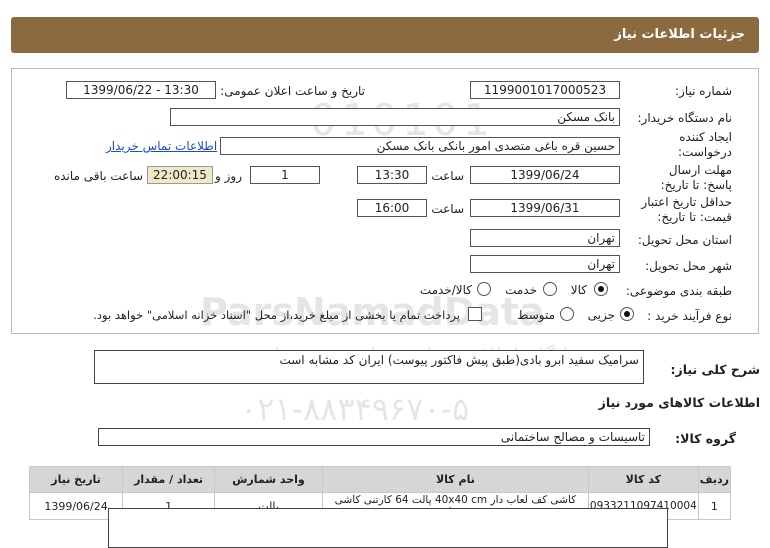  I want to click on city-field: تهران, so click(545, 264).